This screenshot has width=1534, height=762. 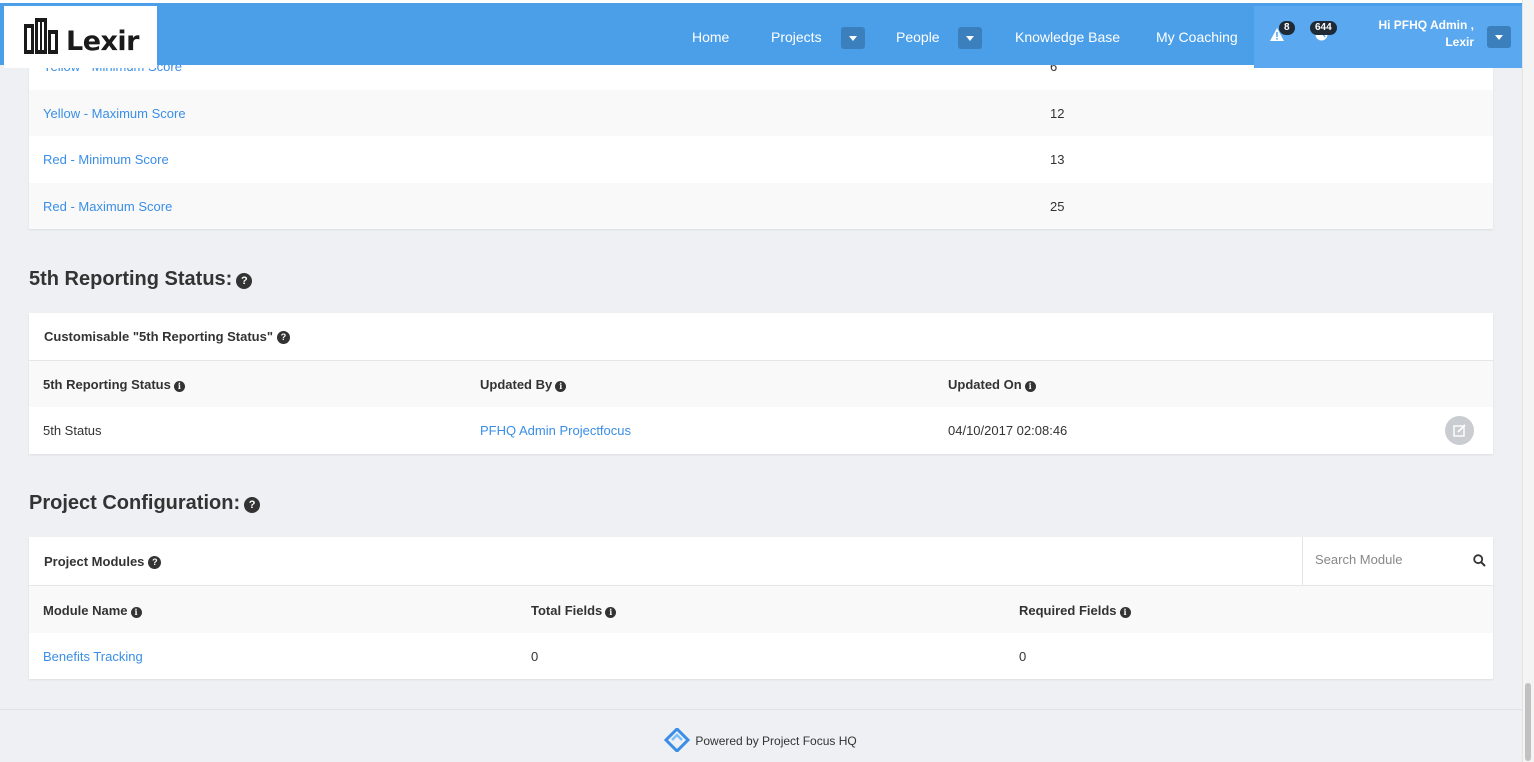 I want to click on table-row: Red - Maximum Score 25, so click(x=761, y=206).